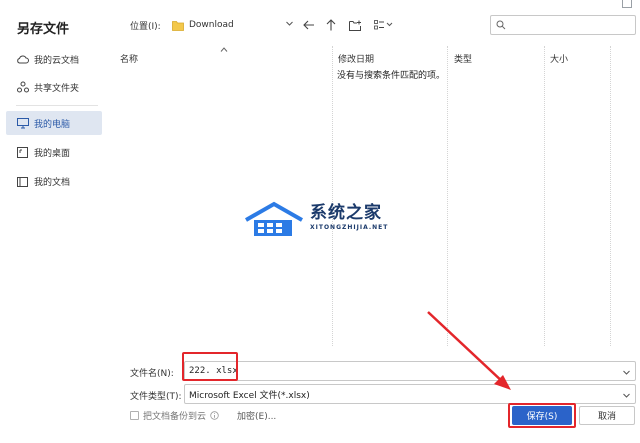  What do you see at coordinates (210, 366) in the screenshot?
I see `filename-highlight` at bounding box center [210, 366].